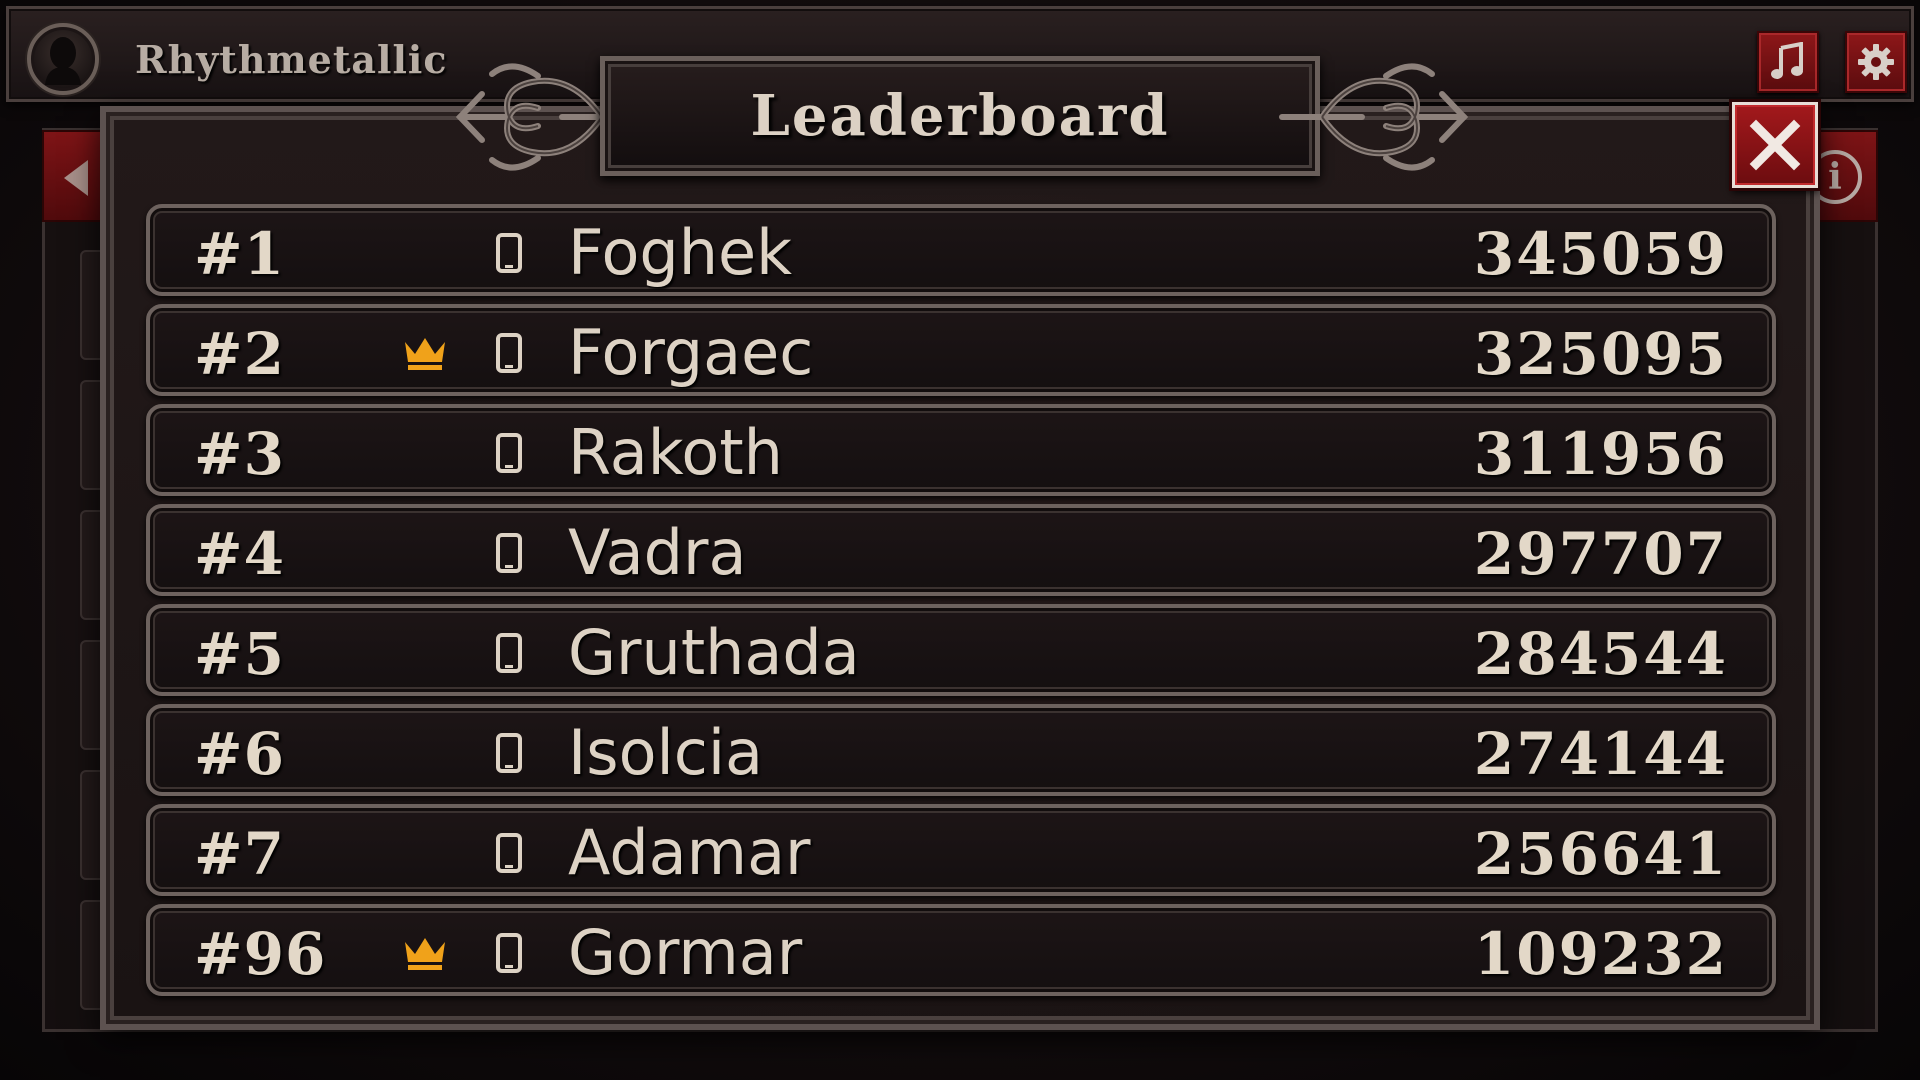  What do you see at coordinates (1600, 454) in the screenshot?
I see `player-score: 311956` at bounding box center [1600, 454].